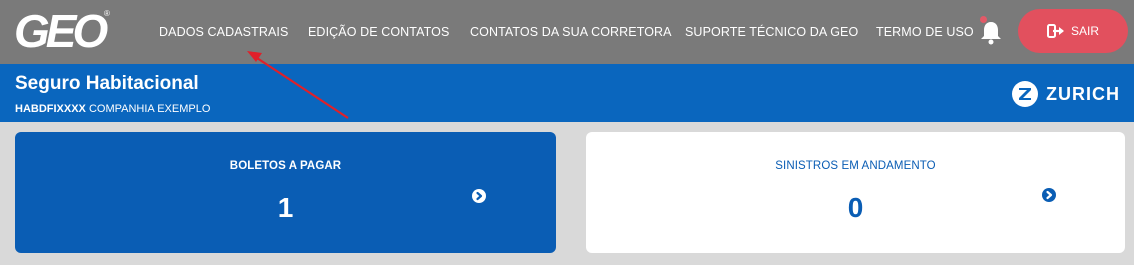  I want to click on notification-dot, so click(983, 19).